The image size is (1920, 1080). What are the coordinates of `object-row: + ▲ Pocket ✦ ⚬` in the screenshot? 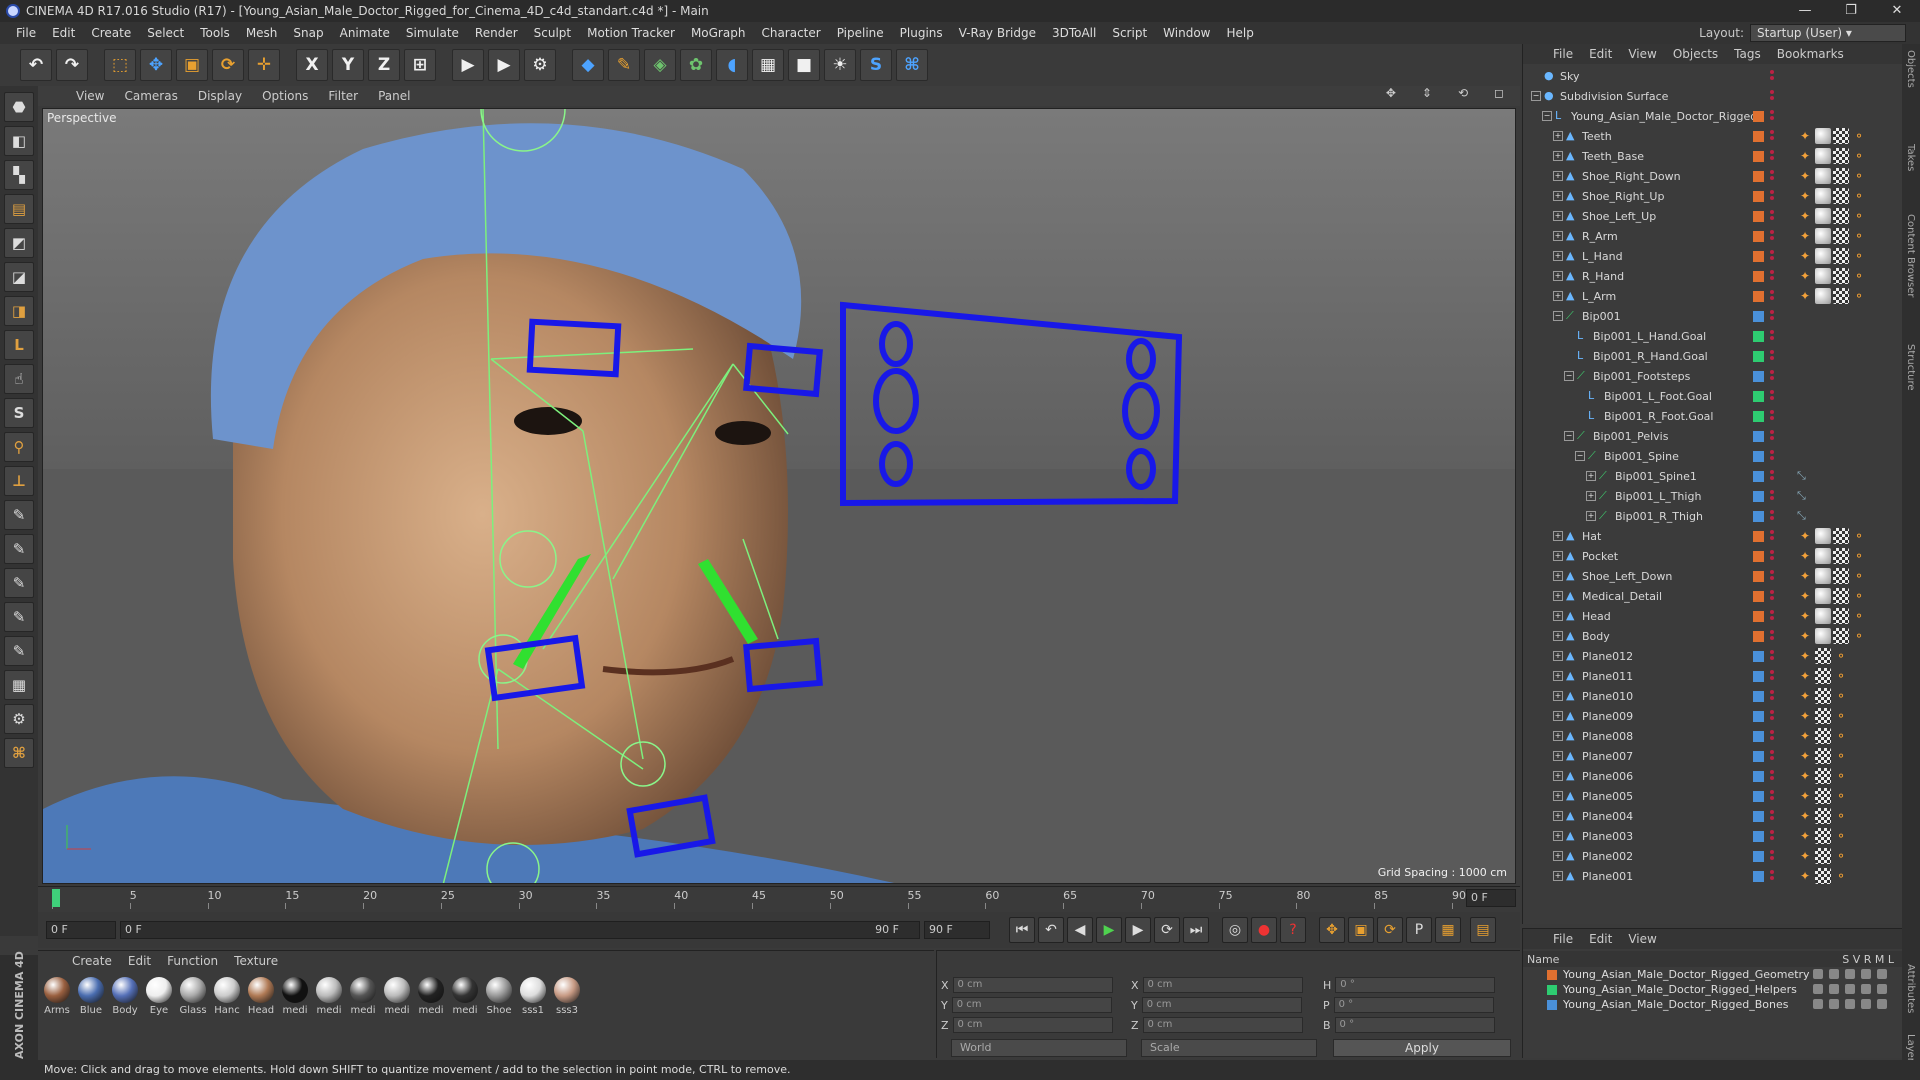 It's located at (1713, 556).